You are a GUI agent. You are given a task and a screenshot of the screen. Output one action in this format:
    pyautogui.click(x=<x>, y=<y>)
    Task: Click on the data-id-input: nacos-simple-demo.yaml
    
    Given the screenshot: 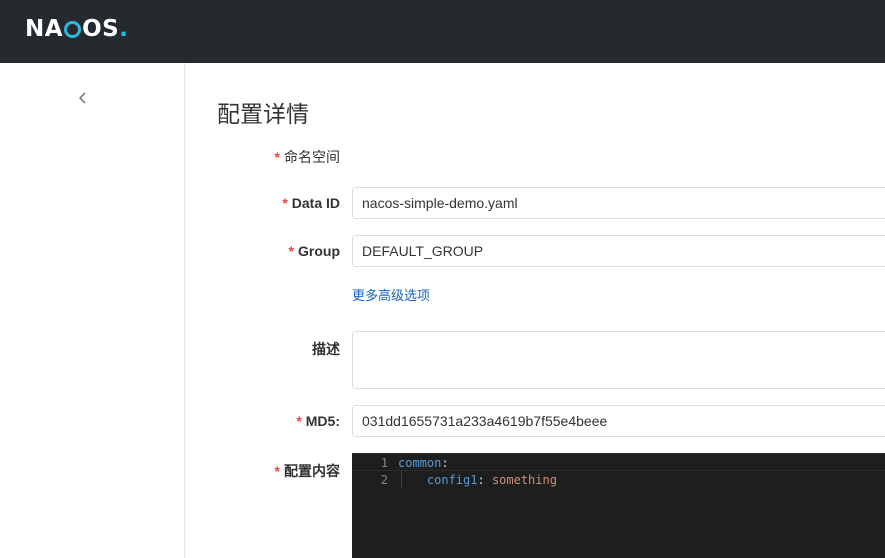 What is the action you would take?
    pyautogui.click(x=618, y=203)
    